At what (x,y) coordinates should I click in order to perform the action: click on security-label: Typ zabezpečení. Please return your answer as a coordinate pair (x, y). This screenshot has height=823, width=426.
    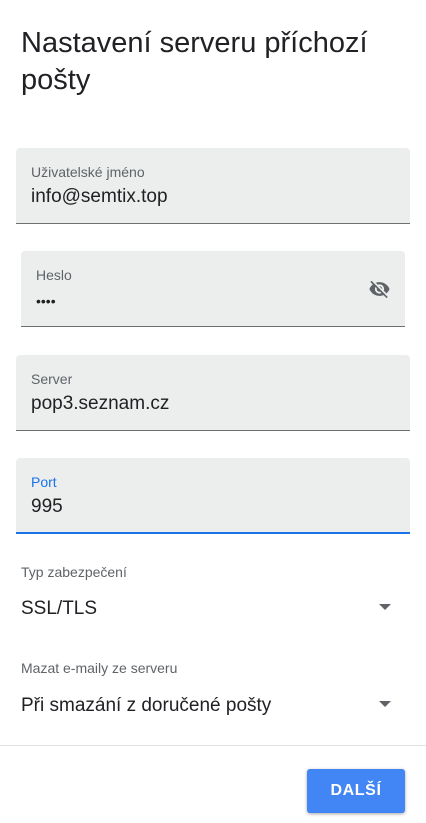
    Looking at the image, I should click on (74, 572).